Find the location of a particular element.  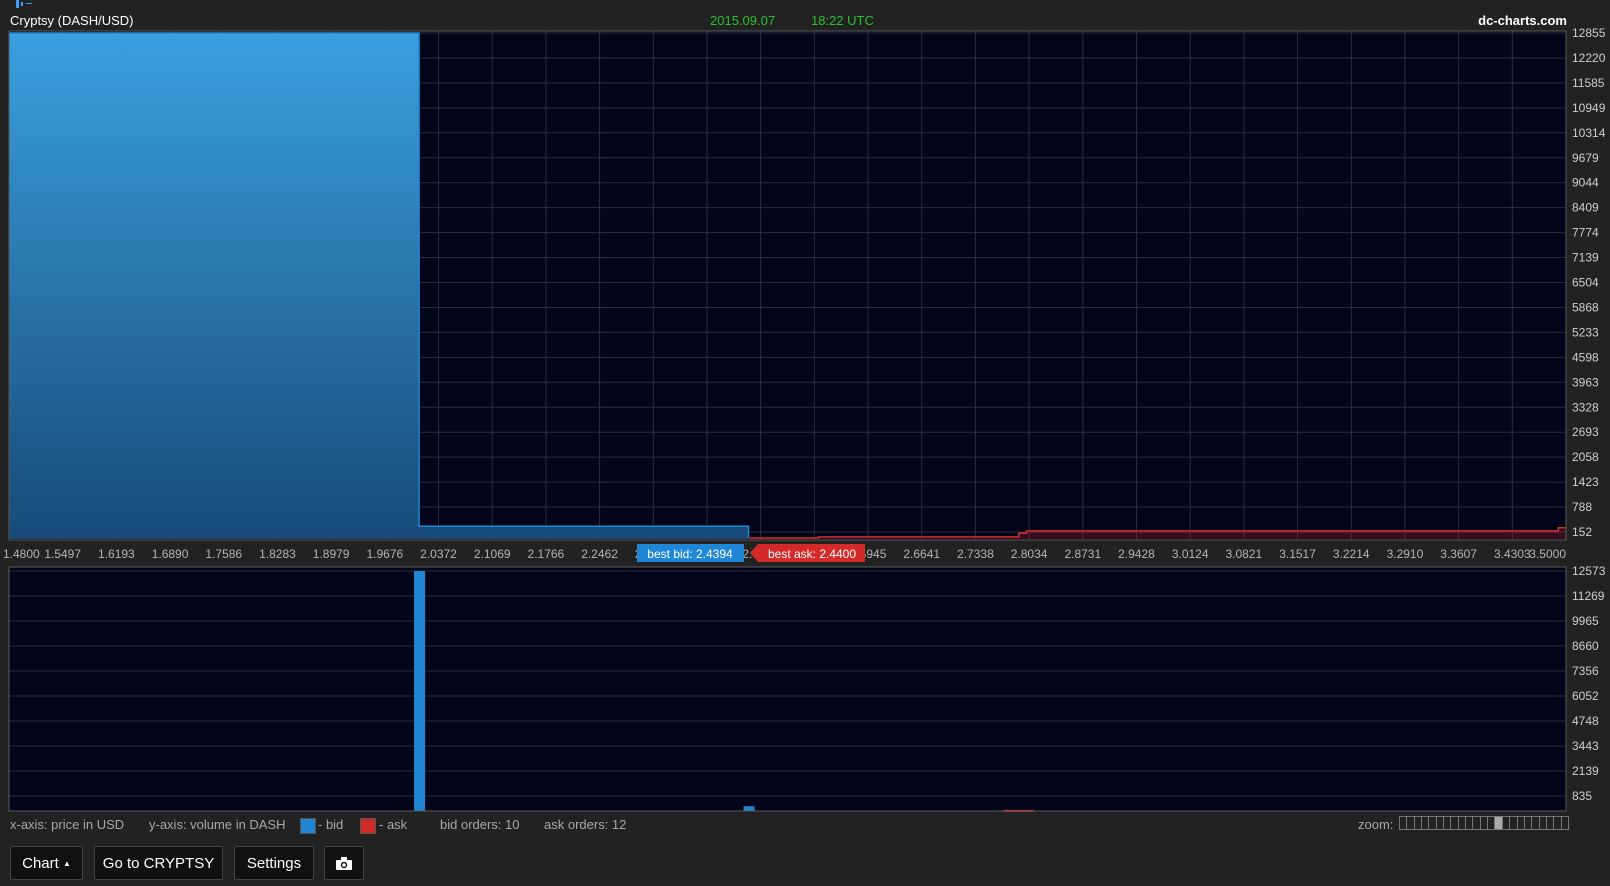

y-tick-label: 3963 is located at coordinates (1585, 382).